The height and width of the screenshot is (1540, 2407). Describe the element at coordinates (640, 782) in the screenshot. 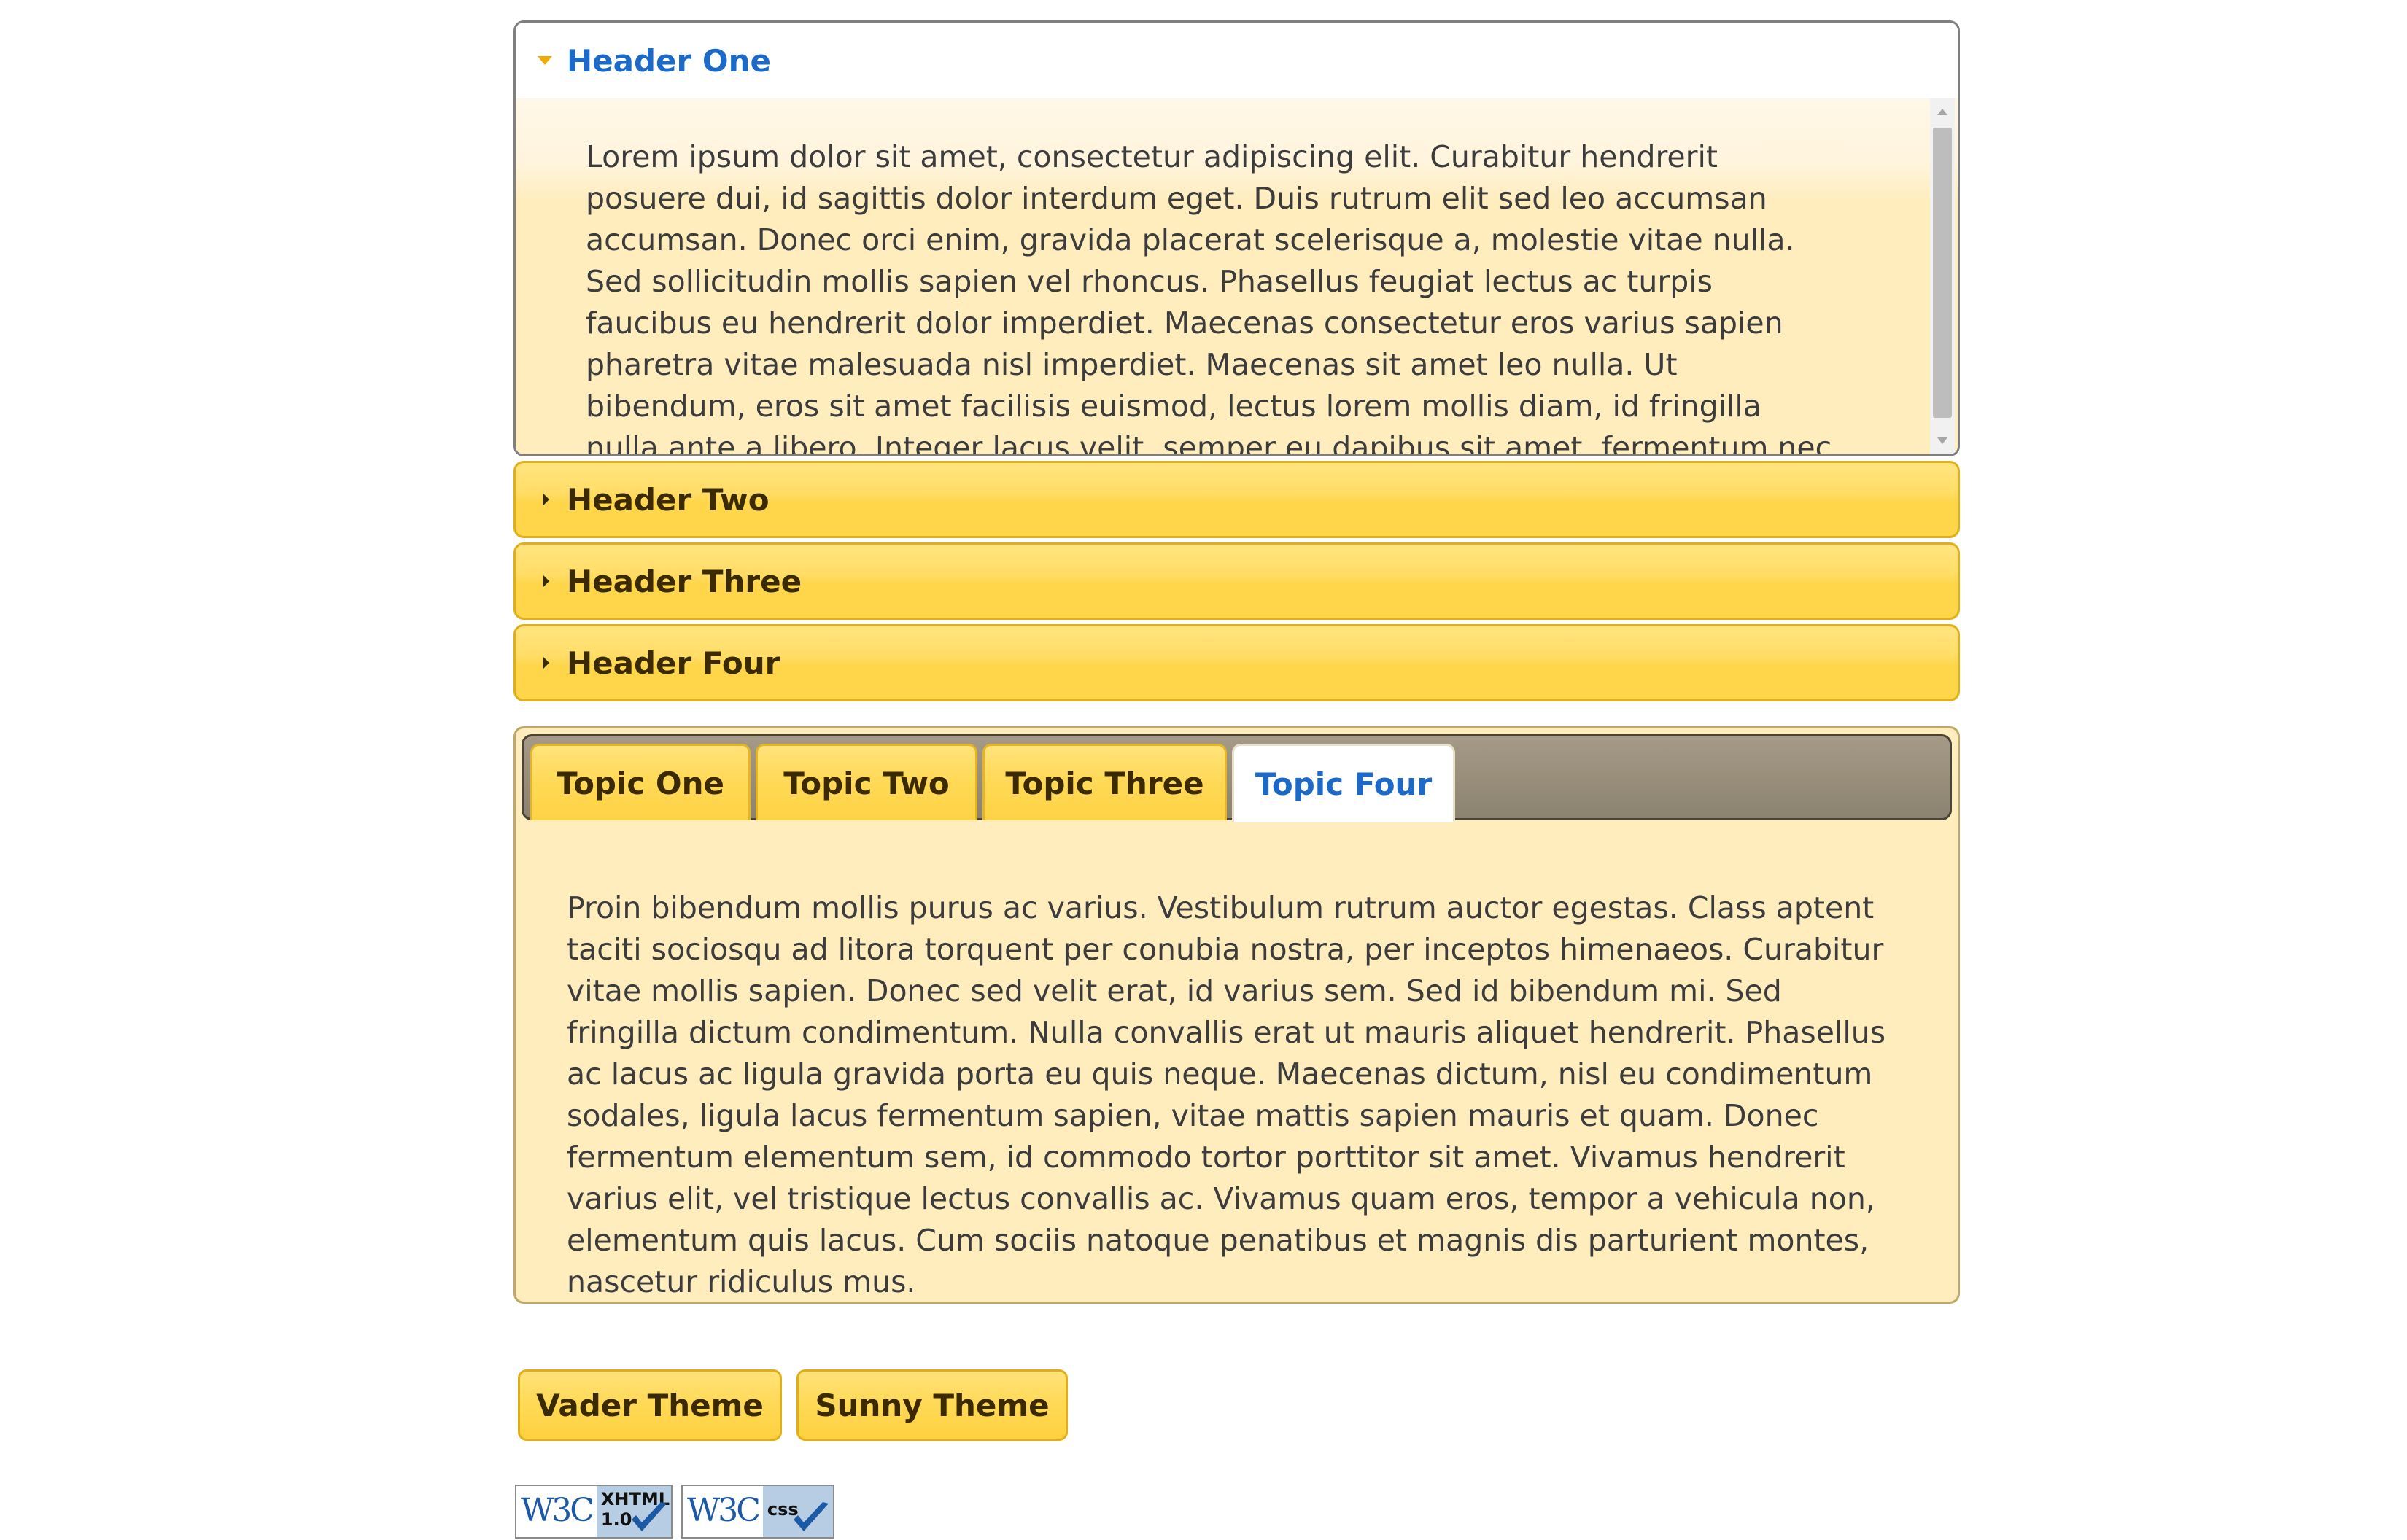

I see `tab-topic-one: Topic One` at that location.